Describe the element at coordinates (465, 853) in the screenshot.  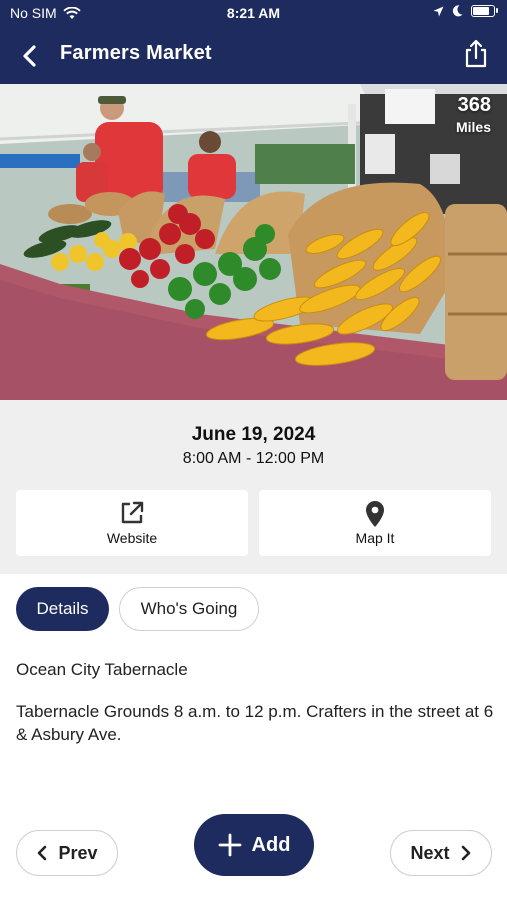
I see `chevron-right-icon` at that location.